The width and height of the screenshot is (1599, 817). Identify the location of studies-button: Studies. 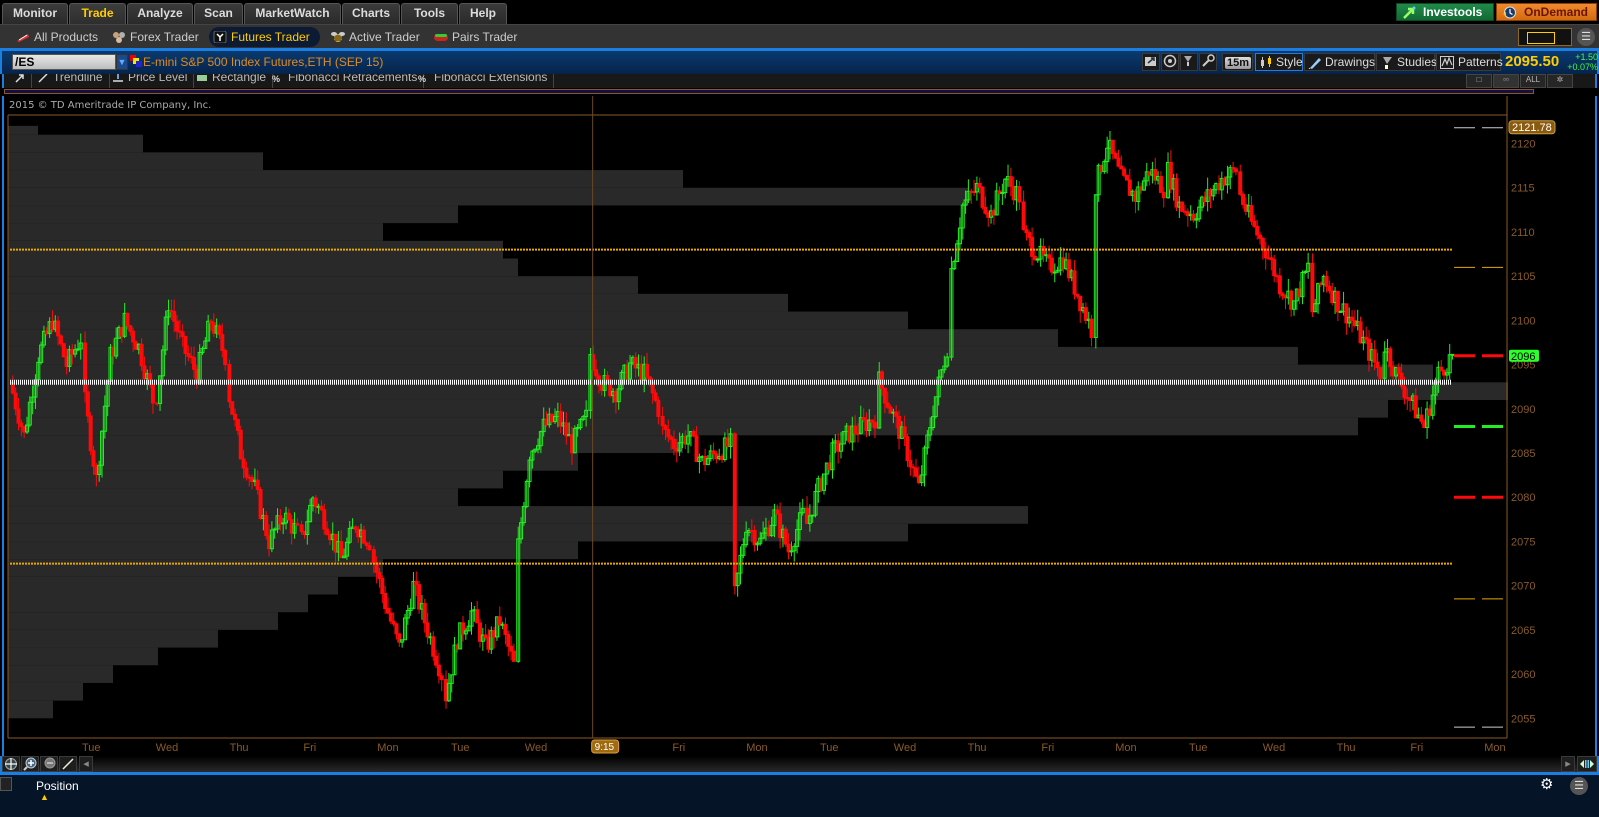
(1406, 62).